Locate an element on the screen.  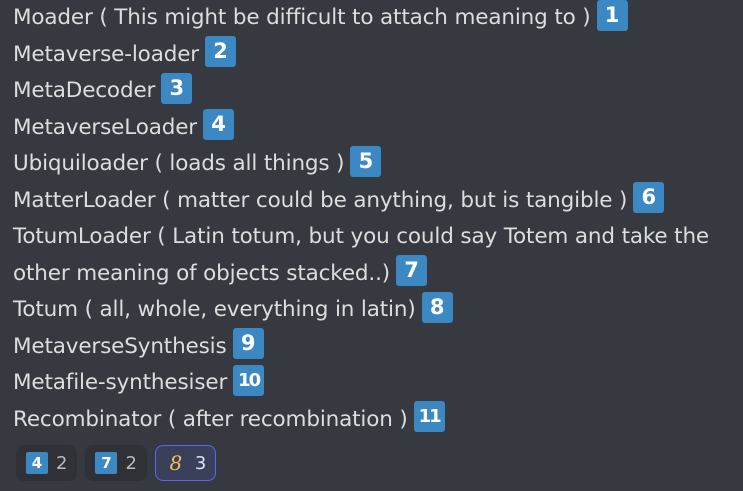
option-text: Ubiquiloader ( loads all things ) is located at coordinates (179, 163).